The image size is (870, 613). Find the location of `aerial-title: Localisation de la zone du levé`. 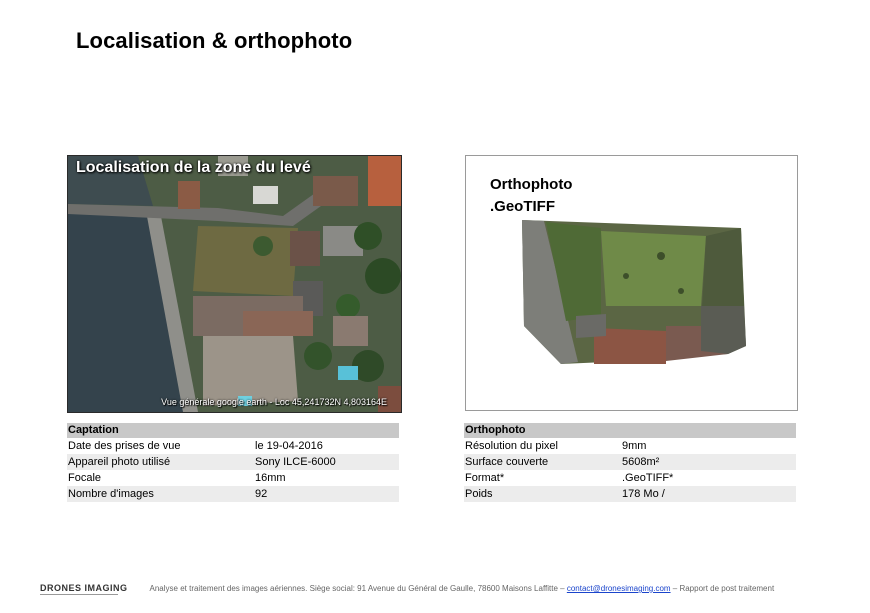

aerial-title: Localisation de la zone du levé is located at coordinates (193, 167).